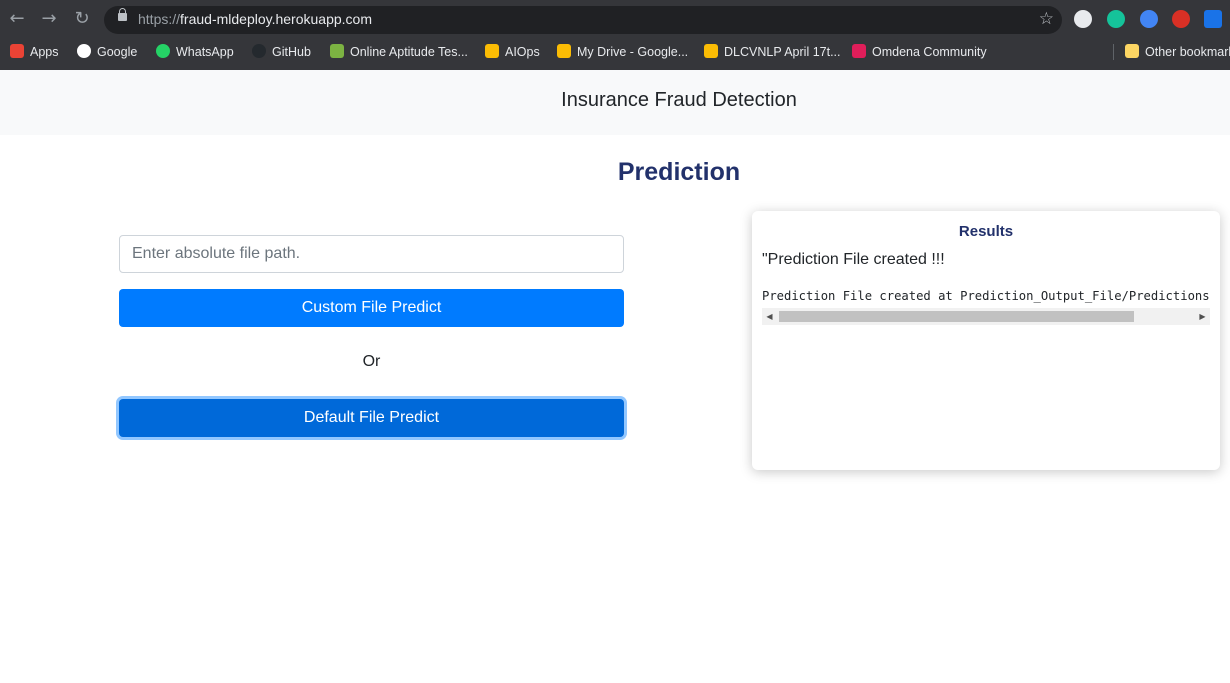 This screenshot has height=683, width=1230. What do you see at coordinates (371, 361) in the screenshot?
I see `or-separator-text: Or` at bounding box center [371, 361].